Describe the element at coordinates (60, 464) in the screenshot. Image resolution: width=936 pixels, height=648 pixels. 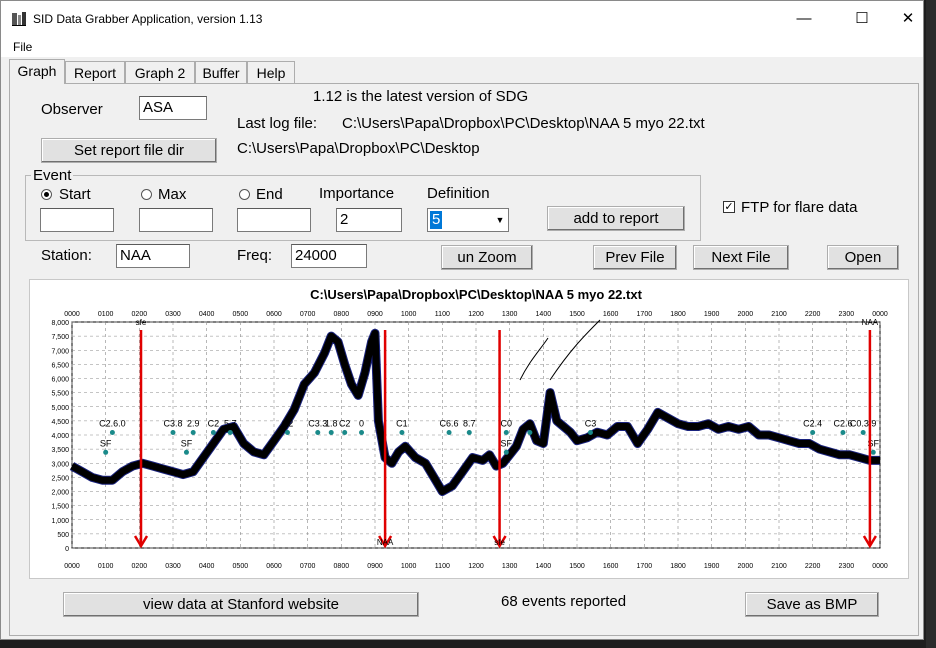
I see `y-tick-label: 3,000` at that location.